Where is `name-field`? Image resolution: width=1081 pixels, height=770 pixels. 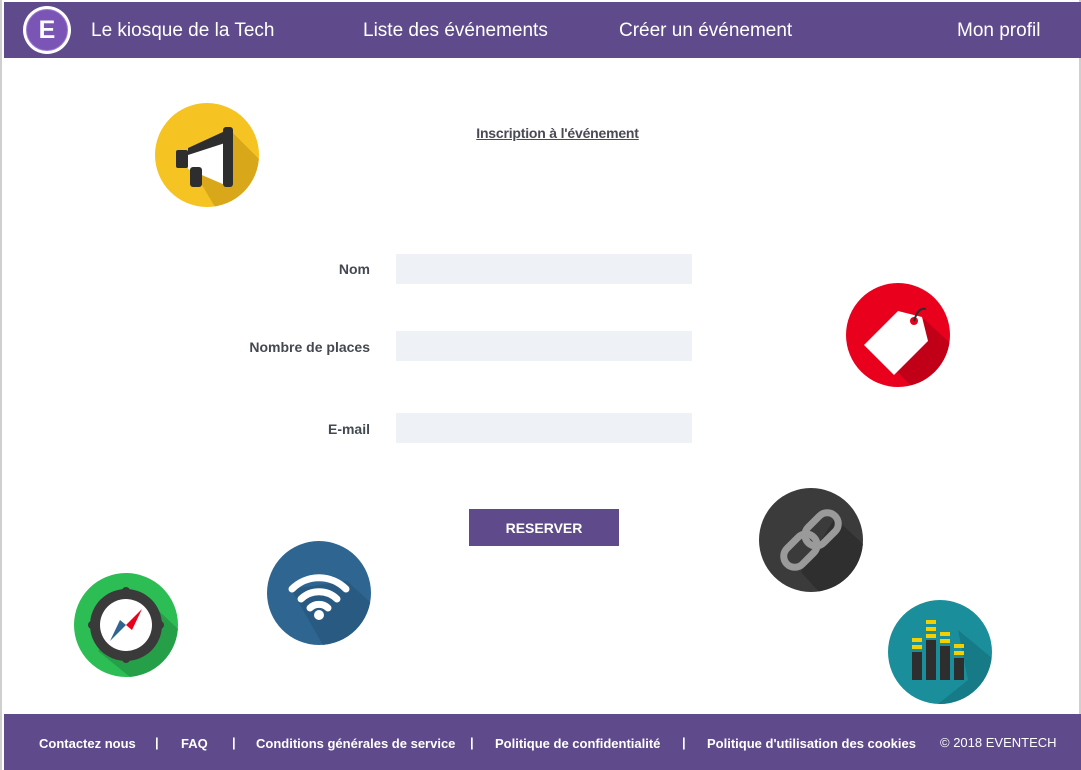 name-field is located at coordinates (544, 269).